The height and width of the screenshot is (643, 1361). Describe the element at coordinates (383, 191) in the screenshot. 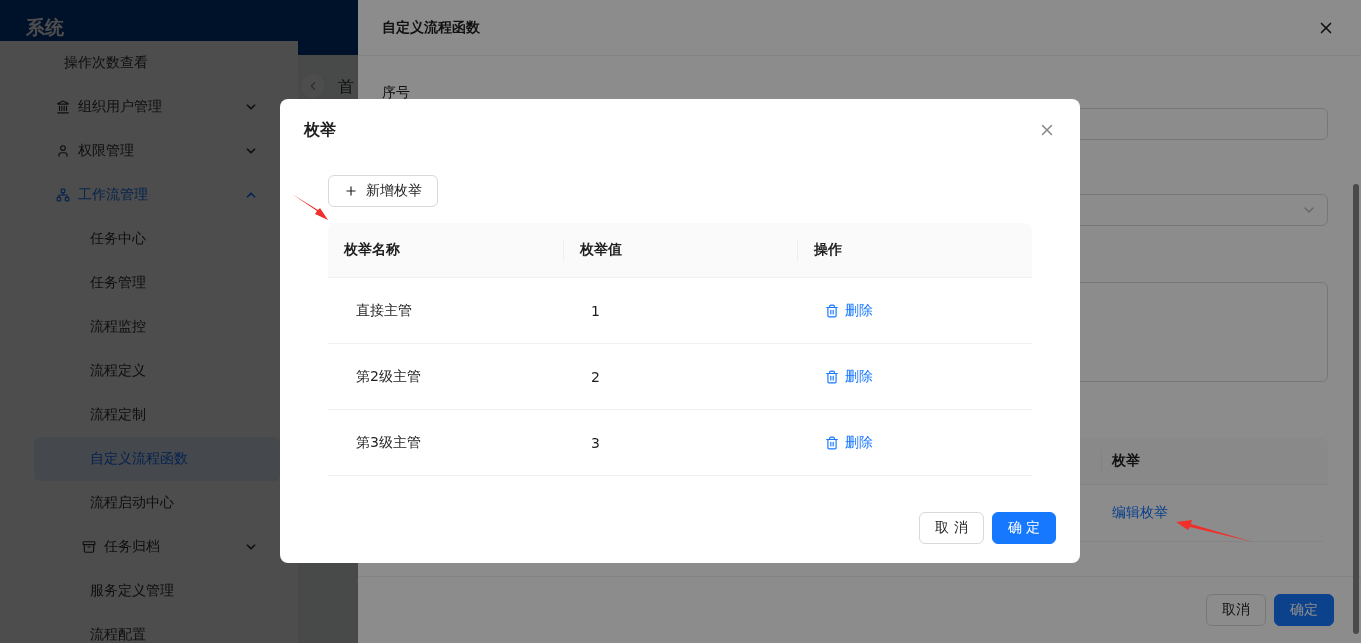

I see `add-button: 新增枚举` at that location.